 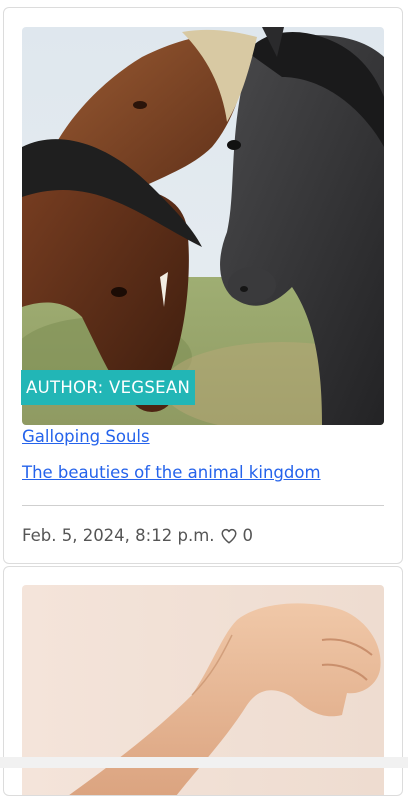 I want to click on like-count: 0, so click(x=248, y=535).